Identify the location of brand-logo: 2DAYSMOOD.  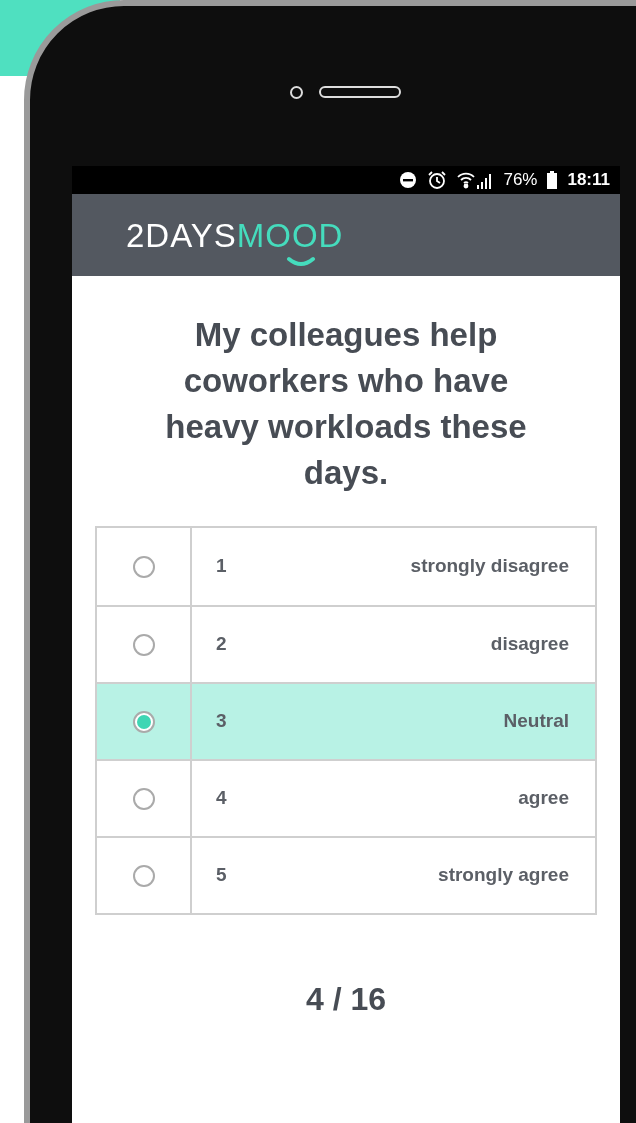
(235, 235).